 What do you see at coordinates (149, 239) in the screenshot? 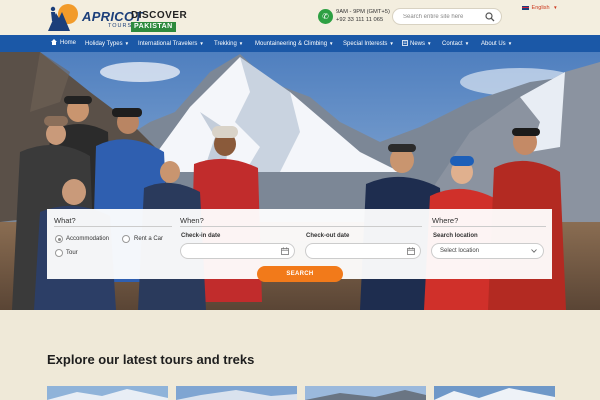
I see `radio-label-rent-a-car: Rent a Car` at bounding box center [149, 239].